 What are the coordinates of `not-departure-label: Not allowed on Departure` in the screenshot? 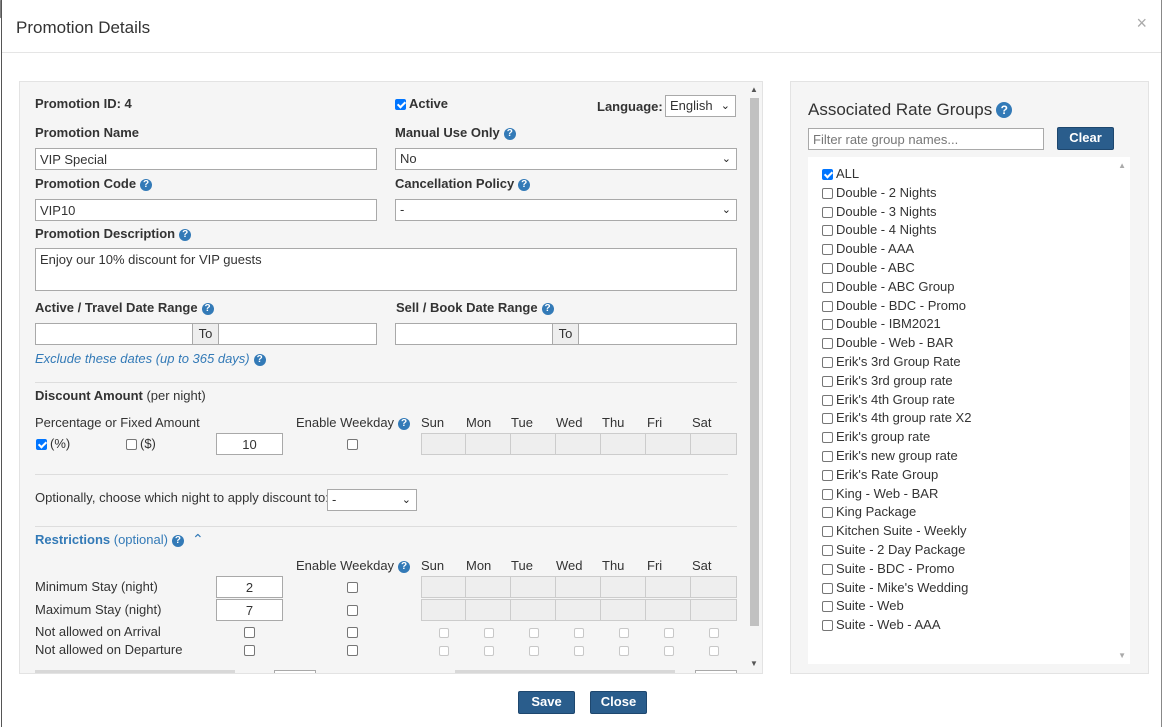 It's located at (109, 649).